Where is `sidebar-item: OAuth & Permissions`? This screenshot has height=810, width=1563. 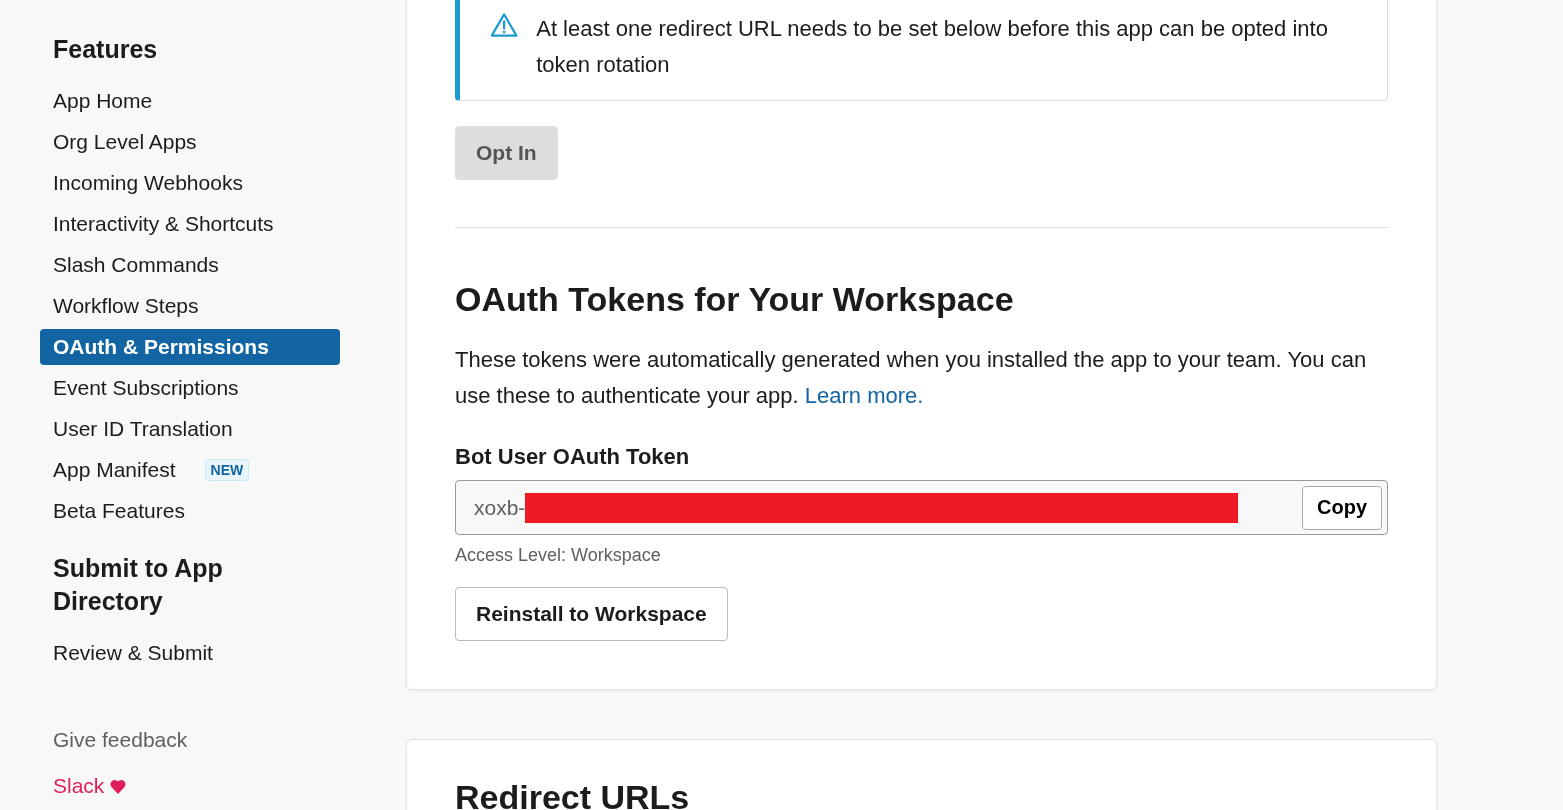 sidebar-item: OAuth & Permissions is located at coordinates (190, 347).